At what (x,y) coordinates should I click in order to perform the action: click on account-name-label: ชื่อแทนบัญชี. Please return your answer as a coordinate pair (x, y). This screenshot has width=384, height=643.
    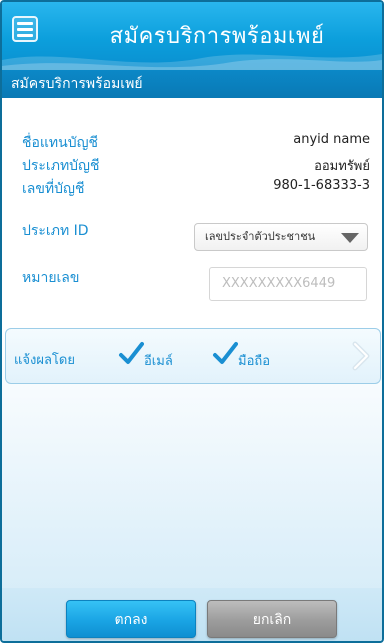
    Looking at the image, I should click on (60, 143).